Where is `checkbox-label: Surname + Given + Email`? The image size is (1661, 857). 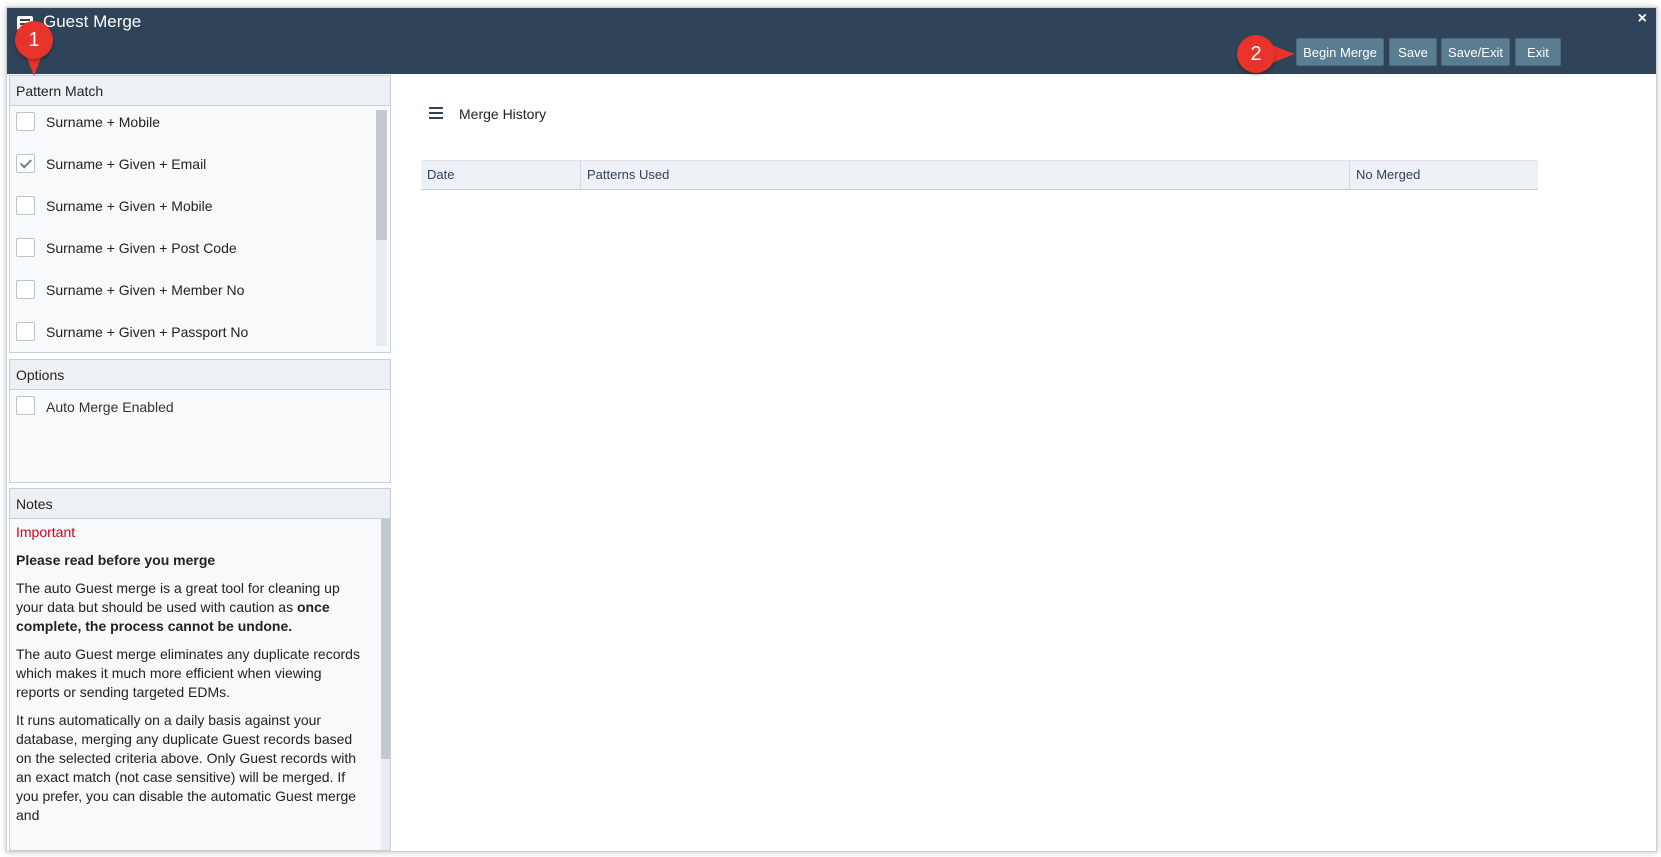 checkbox-label: Surname + Given + Email is located at coordinates (126, 164).